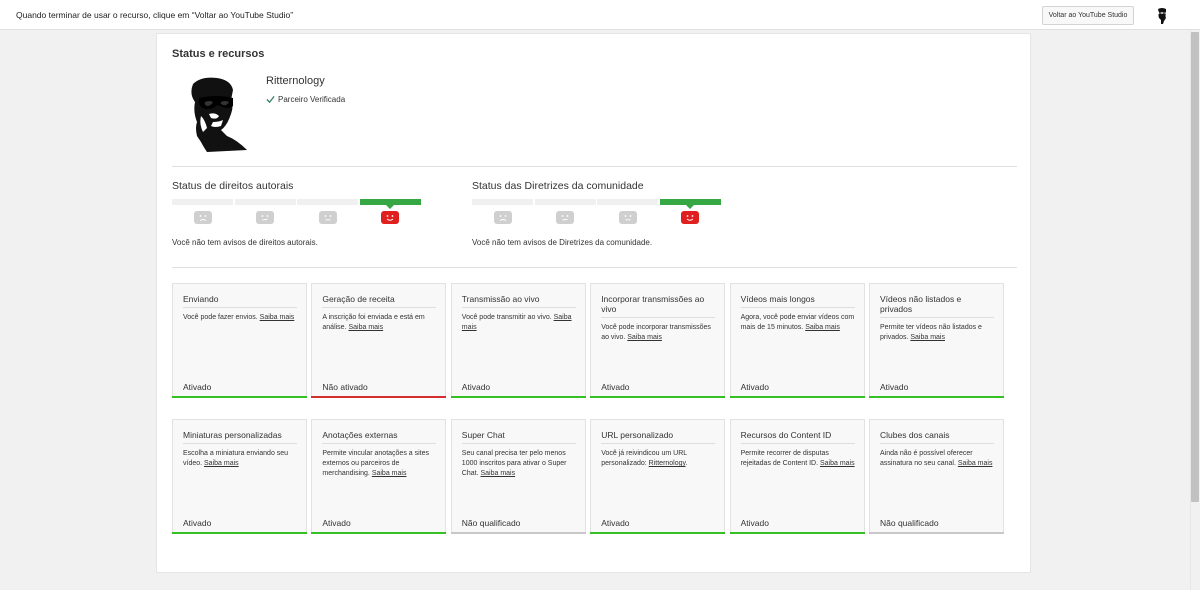  I want to click on feature-title: Enviando, so click(201, 299).